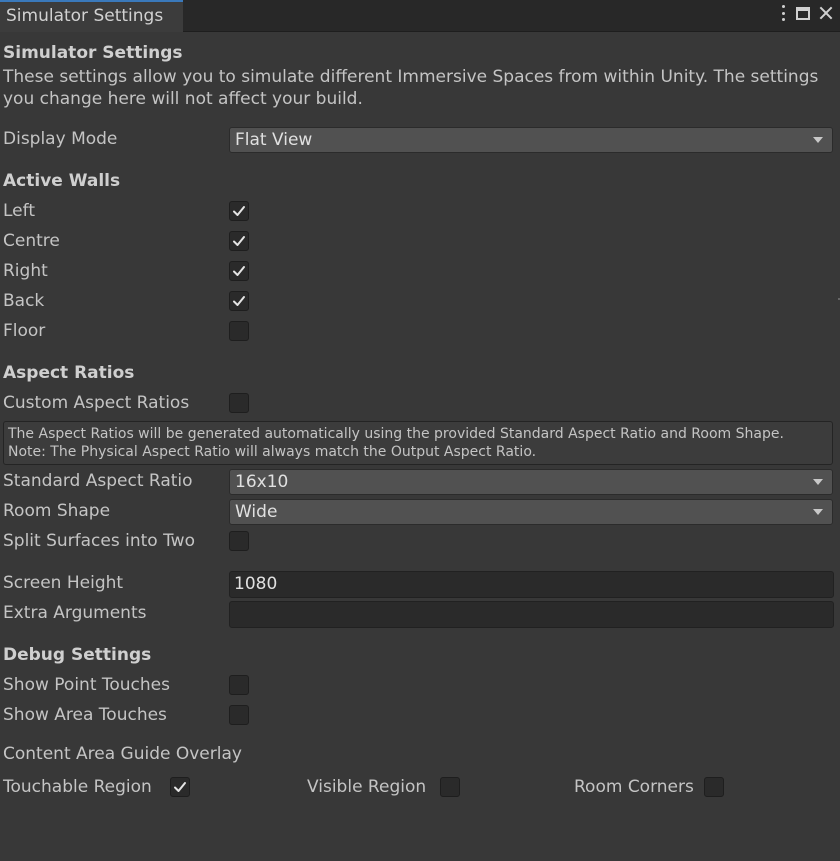  What do you see at coordinates (96, 403) in the screenshot?
I see `custom-aspect-ratios-label: Custom Aspect Ratios` at bounding box center [96, 403].